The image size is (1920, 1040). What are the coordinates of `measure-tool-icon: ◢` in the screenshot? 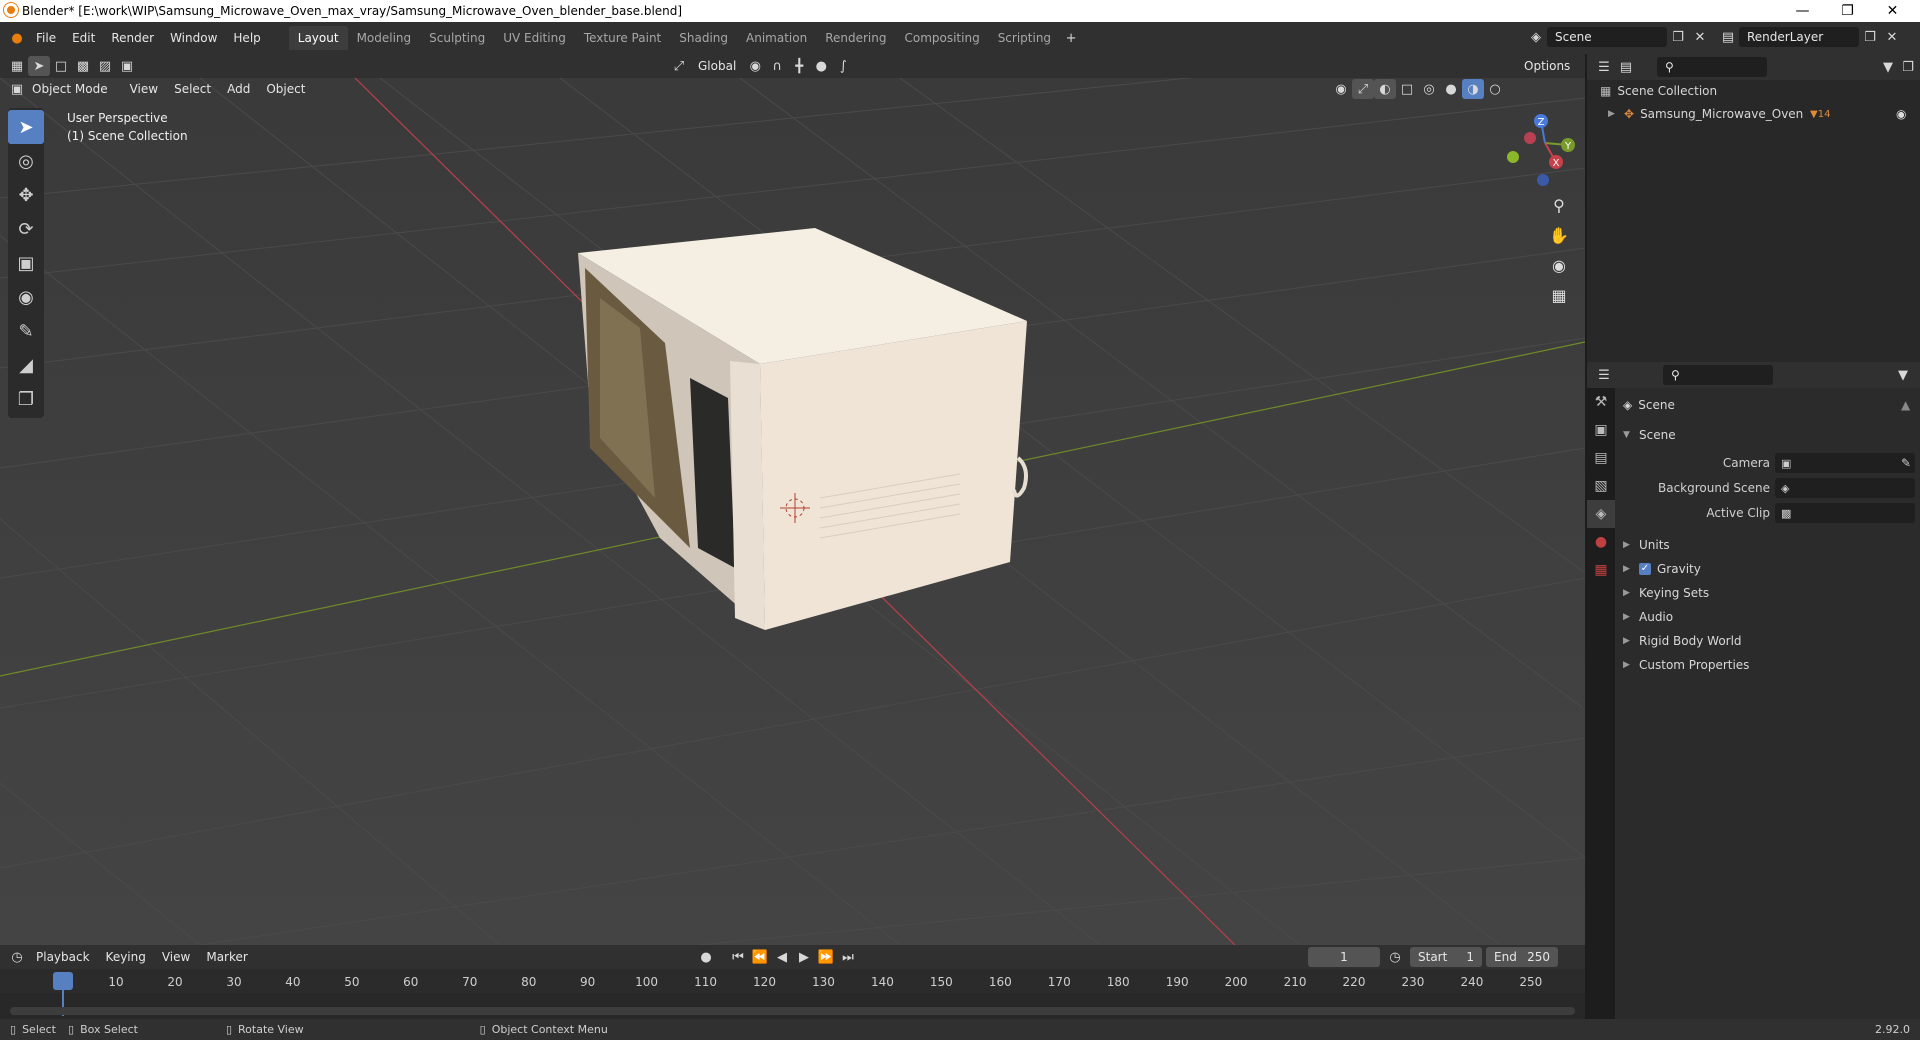 It's located at (26, 365).